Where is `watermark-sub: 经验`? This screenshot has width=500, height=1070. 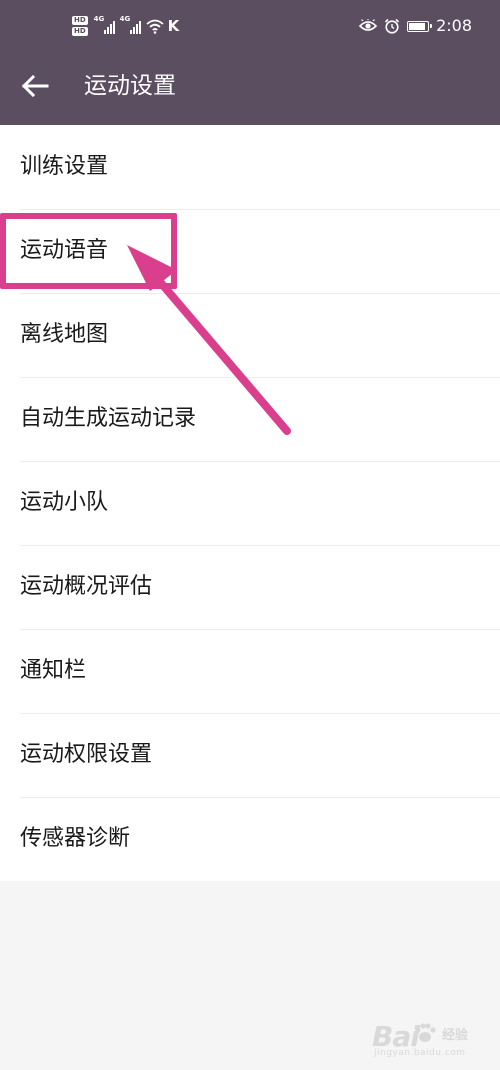 watermark-sub: 经验 is located at coordinates (455, 1035).